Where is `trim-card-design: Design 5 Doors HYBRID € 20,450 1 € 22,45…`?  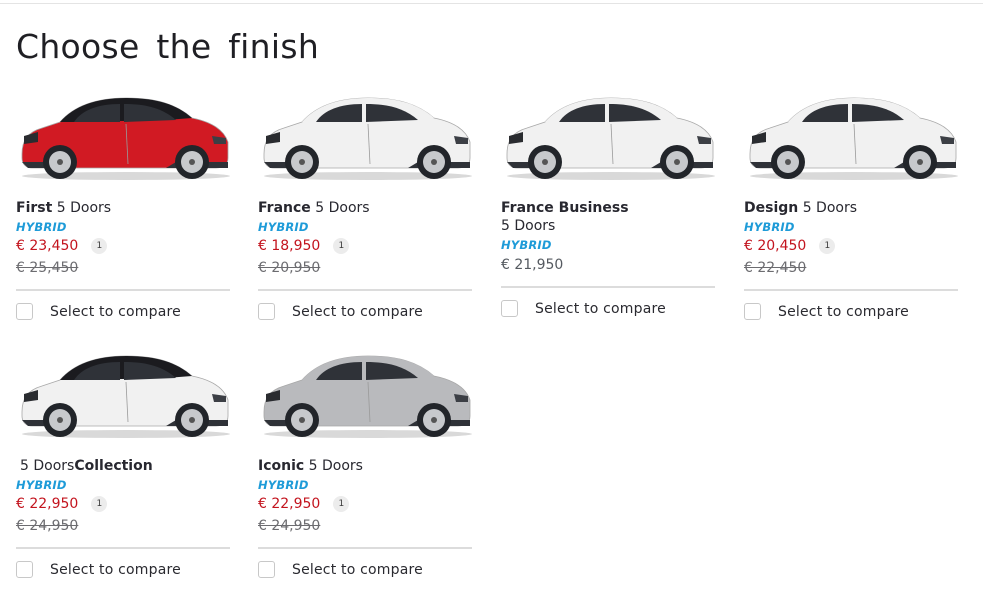
trim-card-design: Design 5 Doors HYBRID € 20,450 1 € 22,45… is located at coordinates (851, 206).